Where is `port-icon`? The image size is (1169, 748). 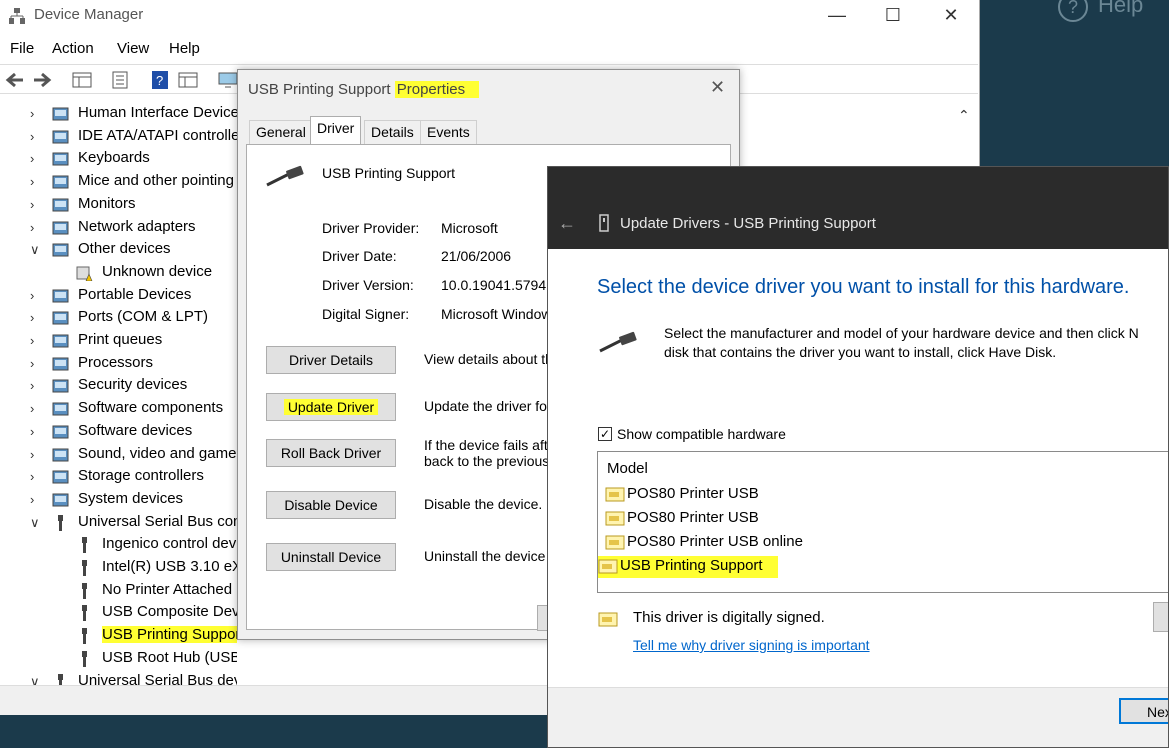 port-icon is located at coordinates (60, 318).